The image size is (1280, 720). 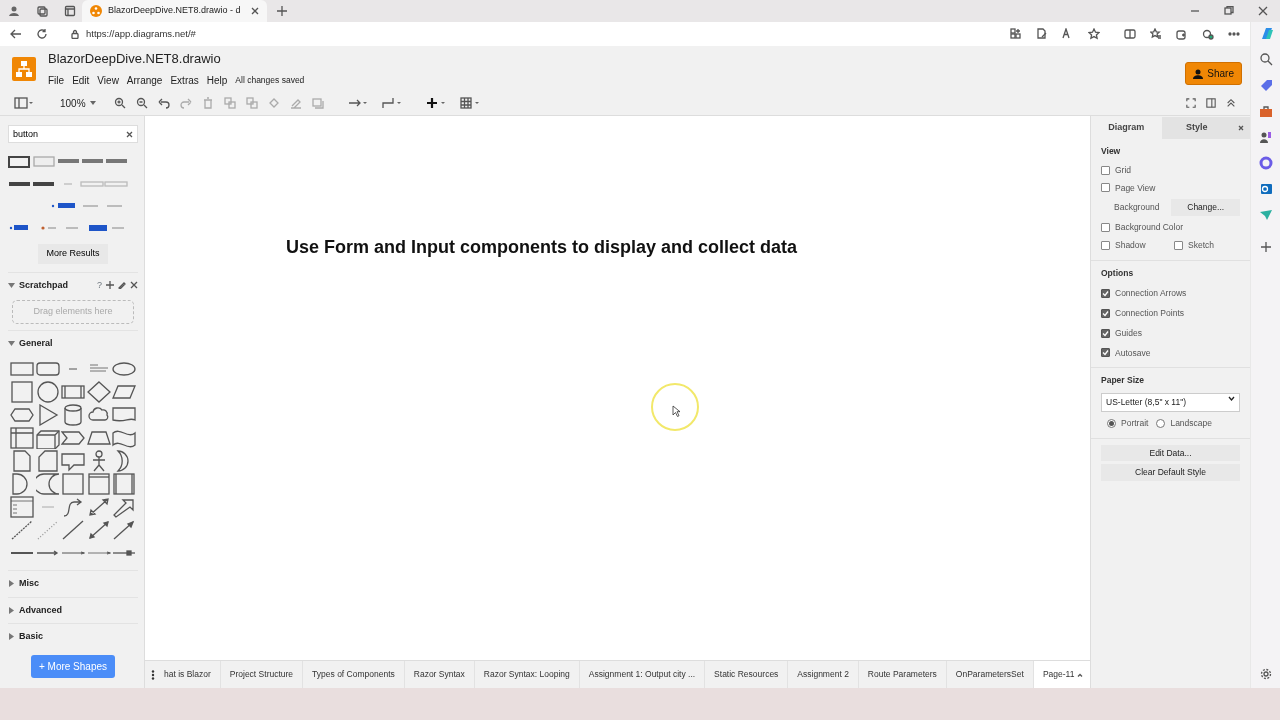 I want to click on arrow-icon, so click(x=124, y=530).